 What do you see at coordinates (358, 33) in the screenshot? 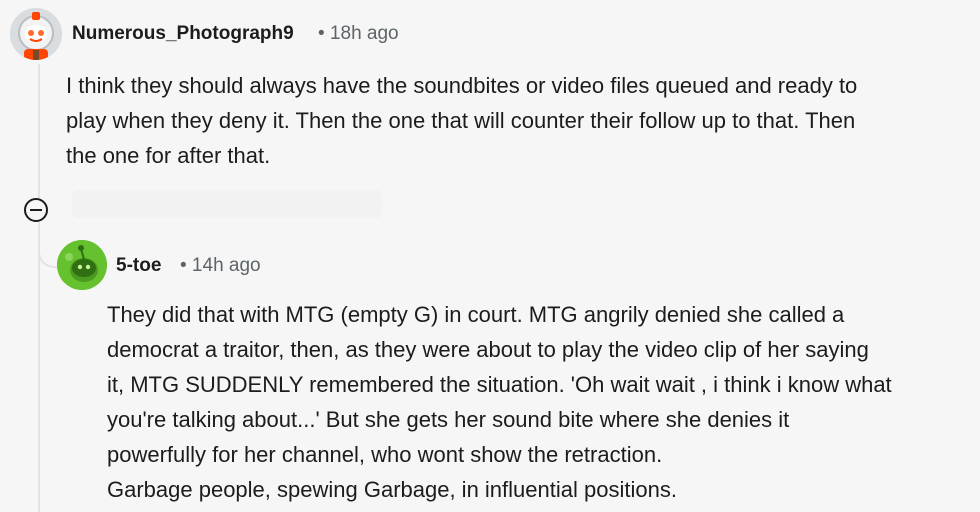
I see `comment-timestamp: • 18h ago` at bounding box center [358, 33].